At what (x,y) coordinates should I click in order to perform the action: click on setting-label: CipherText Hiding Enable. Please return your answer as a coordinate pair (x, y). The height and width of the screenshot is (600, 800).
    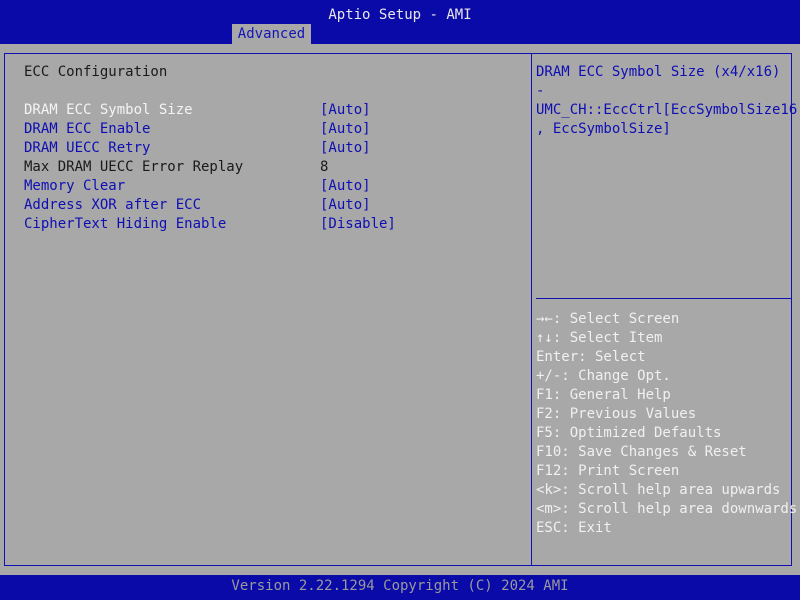
    Looking at the image, I should click on (125, 224).